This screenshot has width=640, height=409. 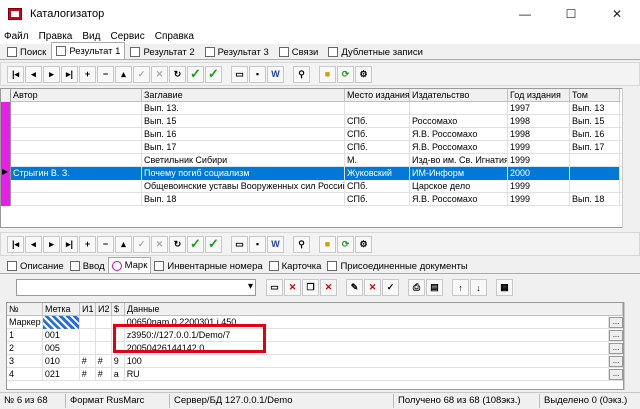 What do you see at coordinates (35, 266) in the screenshot?
I see `tab-description: Описание` at bounding box center [35, 266].